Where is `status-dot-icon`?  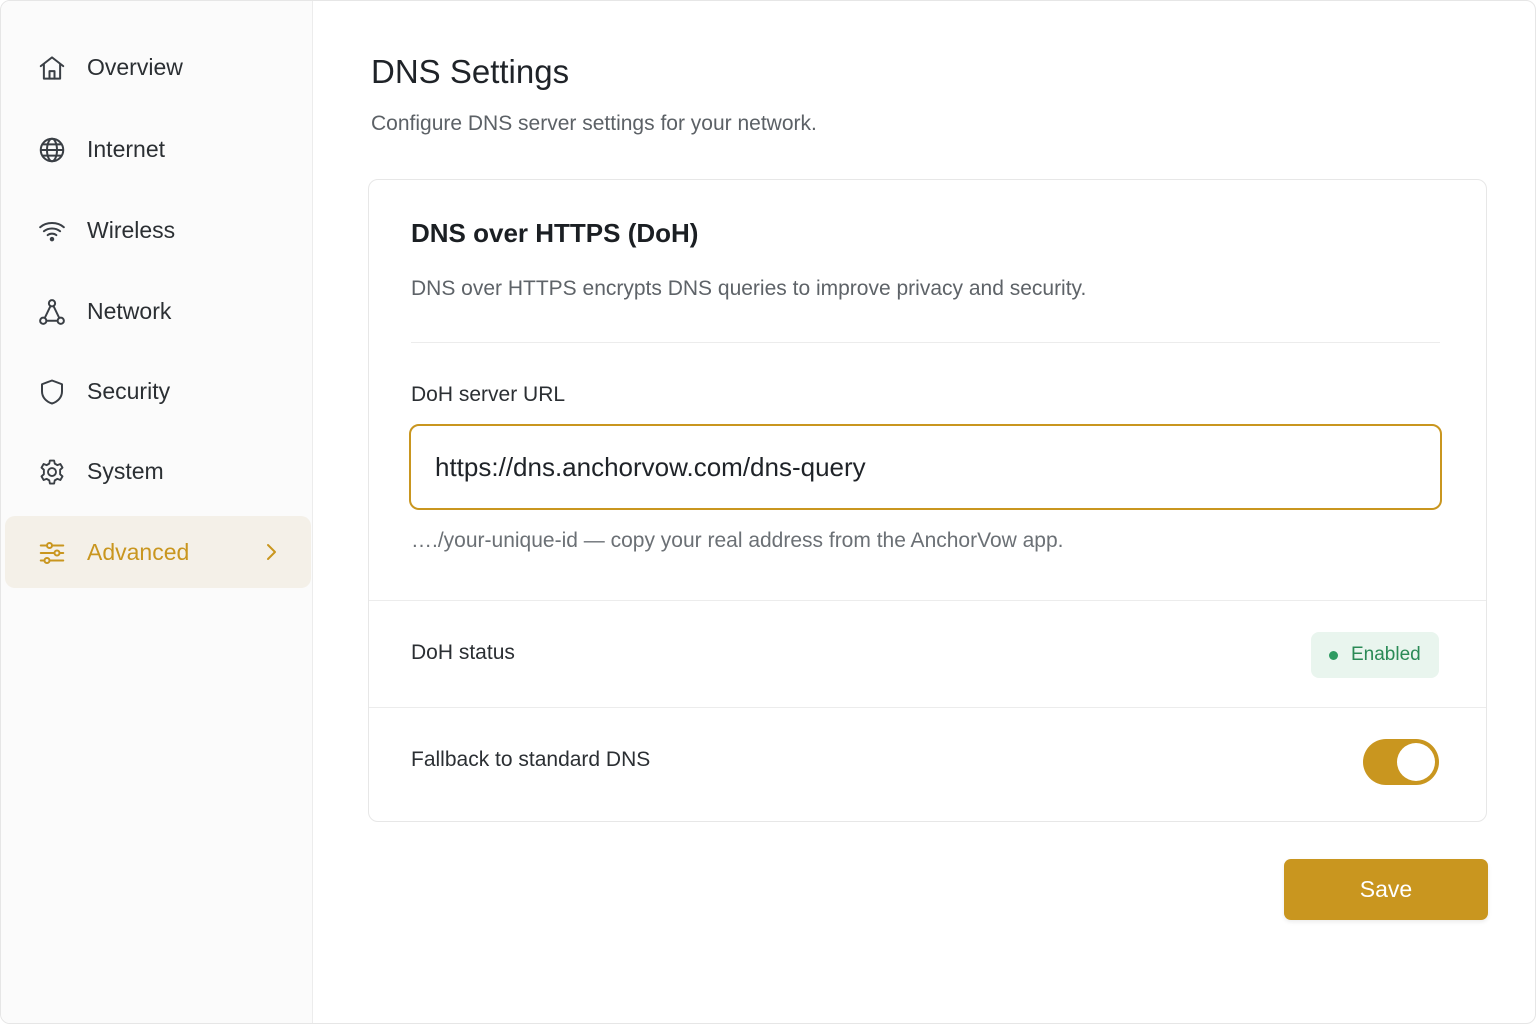 status-dot-icon is located at coordinates (1333, 655).